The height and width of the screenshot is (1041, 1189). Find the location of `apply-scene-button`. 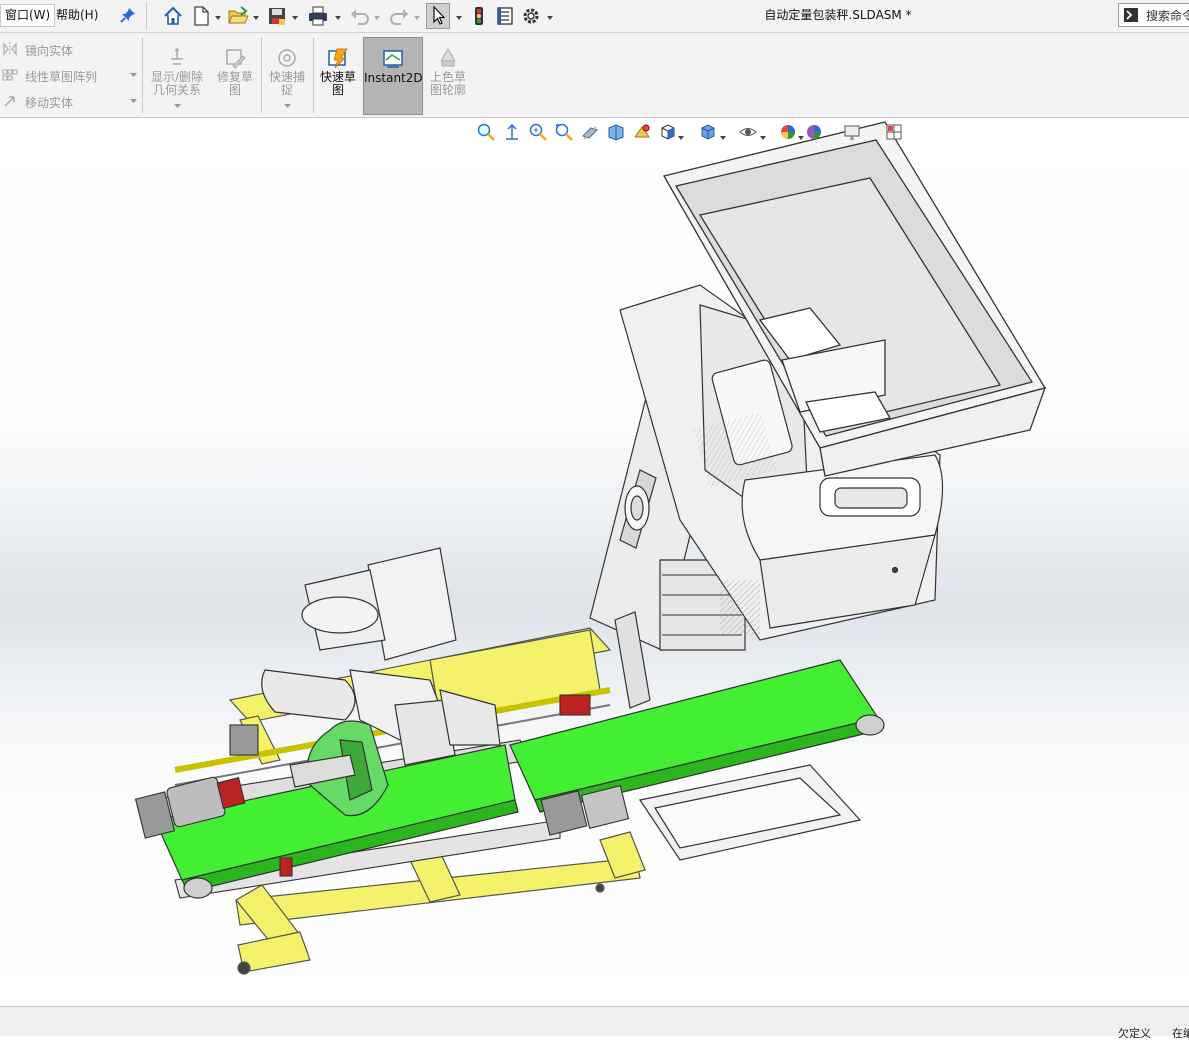

apply-scene-button is located at coordinates (814, 132).